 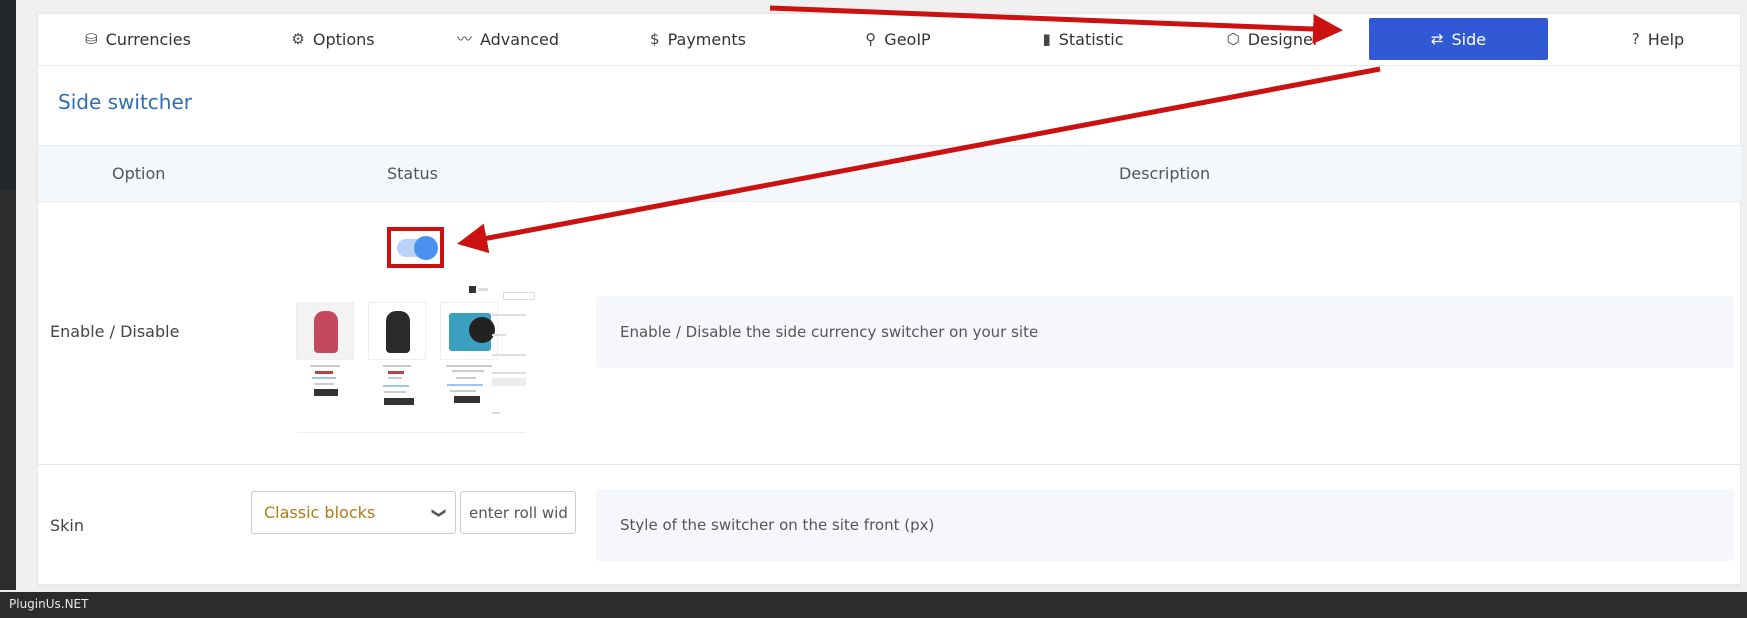 What do you see at coordinates (8, 390) in the screenshot?
I see `admin-sidebar-lower` at bounding box center [8, 390].